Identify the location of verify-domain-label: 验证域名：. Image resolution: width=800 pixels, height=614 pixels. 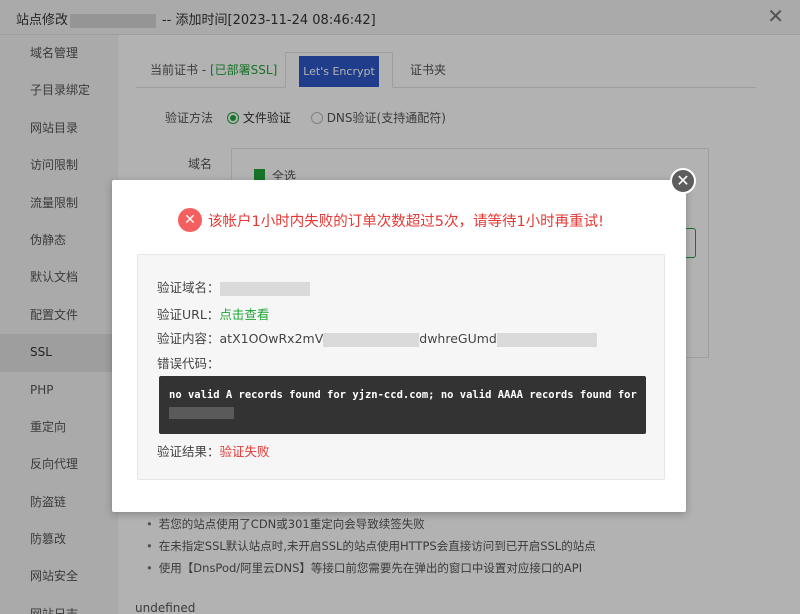
(188, 287).